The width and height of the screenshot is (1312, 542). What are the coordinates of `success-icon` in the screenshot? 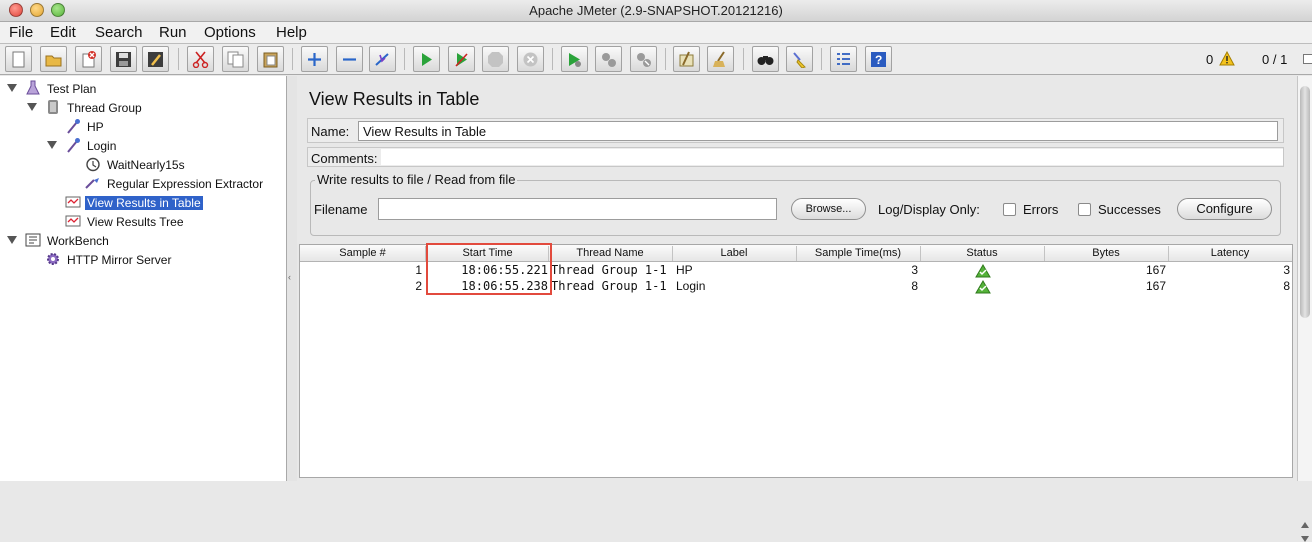 It's located at (983, 271).